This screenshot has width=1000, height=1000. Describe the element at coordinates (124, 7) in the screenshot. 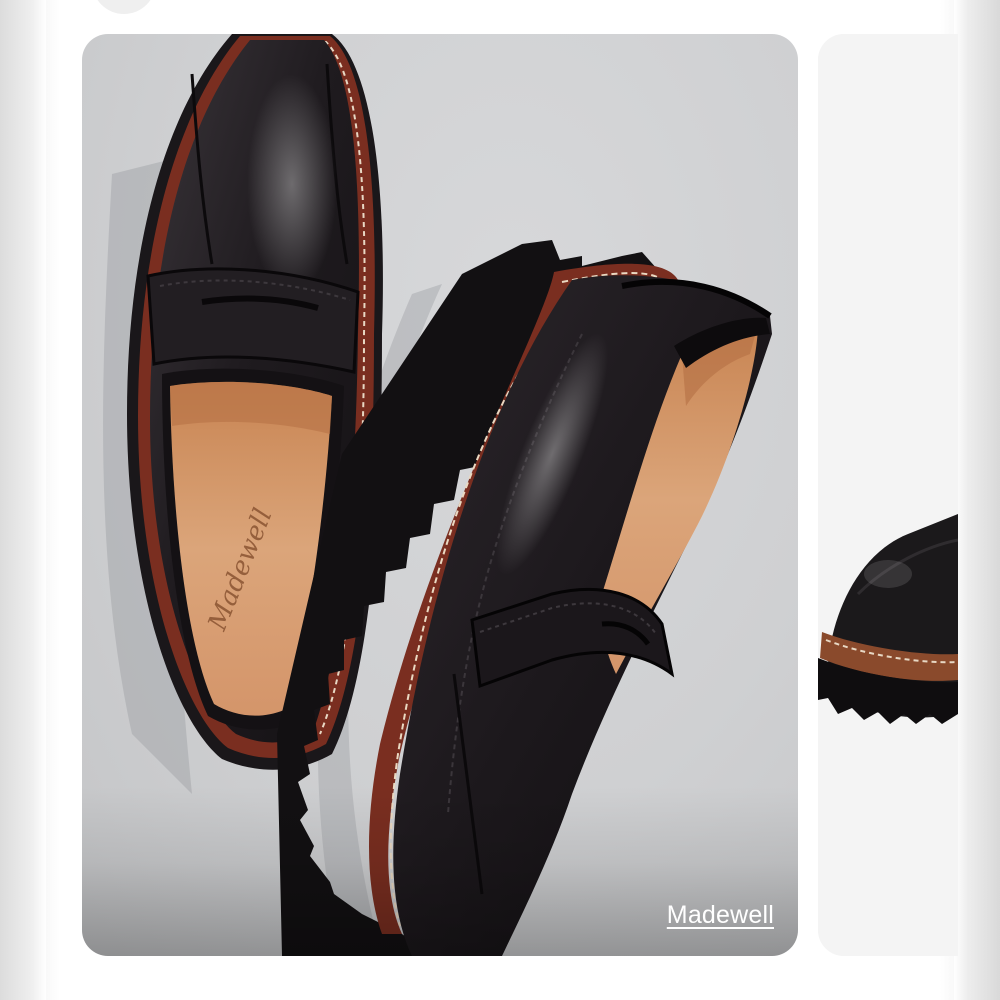

I see `top-control-chip` at that location.